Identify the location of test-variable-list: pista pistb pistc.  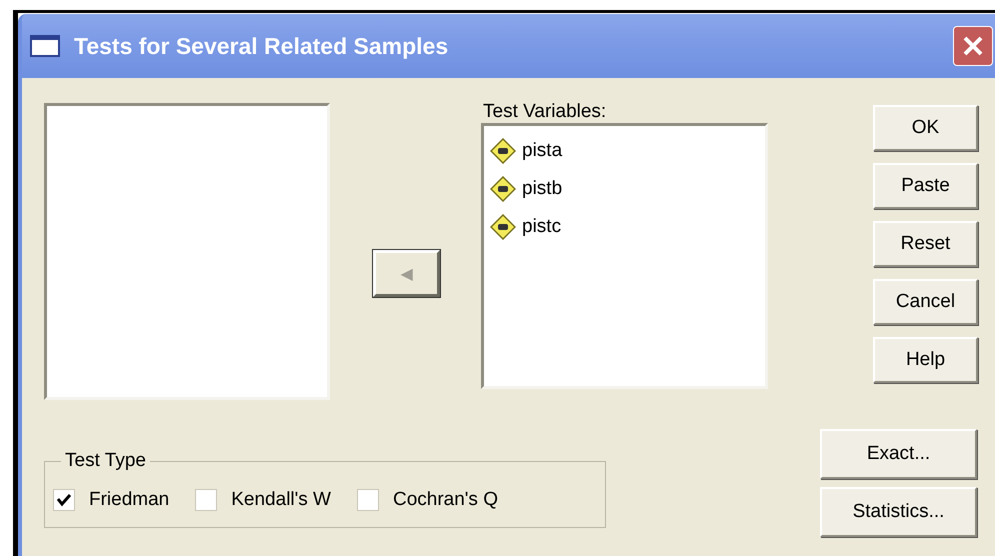
(624, 256).